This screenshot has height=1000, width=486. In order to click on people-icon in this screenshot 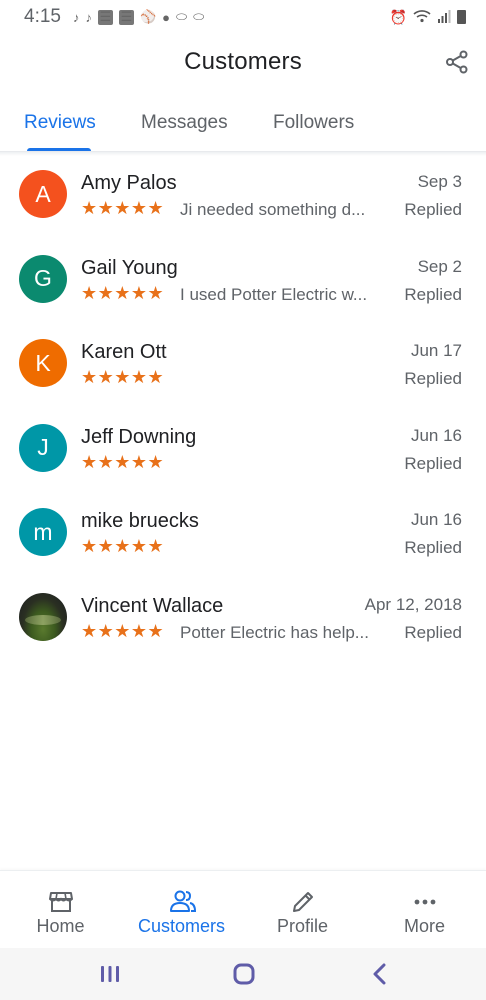, I will do `click(182, 902)`.